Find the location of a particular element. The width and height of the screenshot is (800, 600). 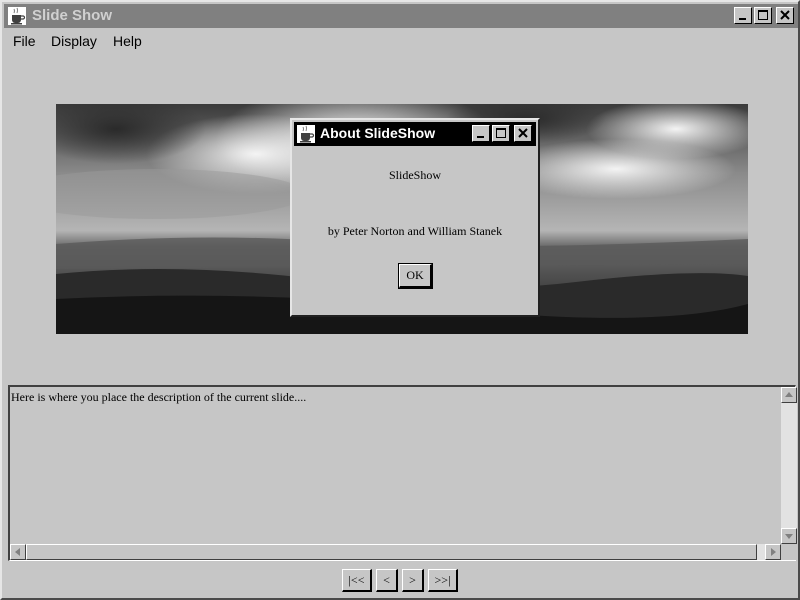

arrow-down-icon is located at coordinates (789, 536).